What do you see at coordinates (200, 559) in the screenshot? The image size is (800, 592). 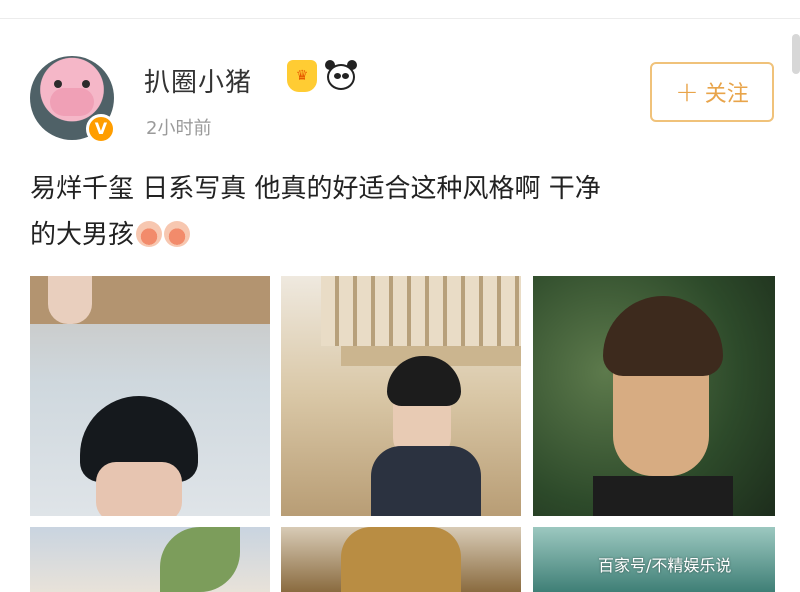 I see `photo-leaf` at bounding box center [200, 559].